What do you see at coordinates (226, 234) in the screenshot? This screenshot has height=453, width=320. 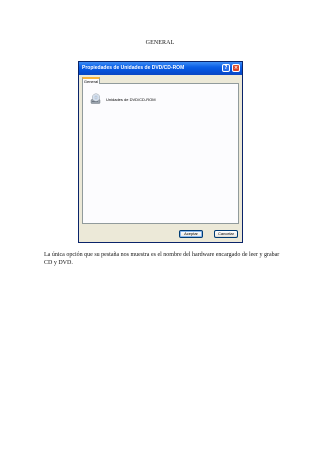 I see `cancel-button: Cancelar` at bounding box center [226, 234].